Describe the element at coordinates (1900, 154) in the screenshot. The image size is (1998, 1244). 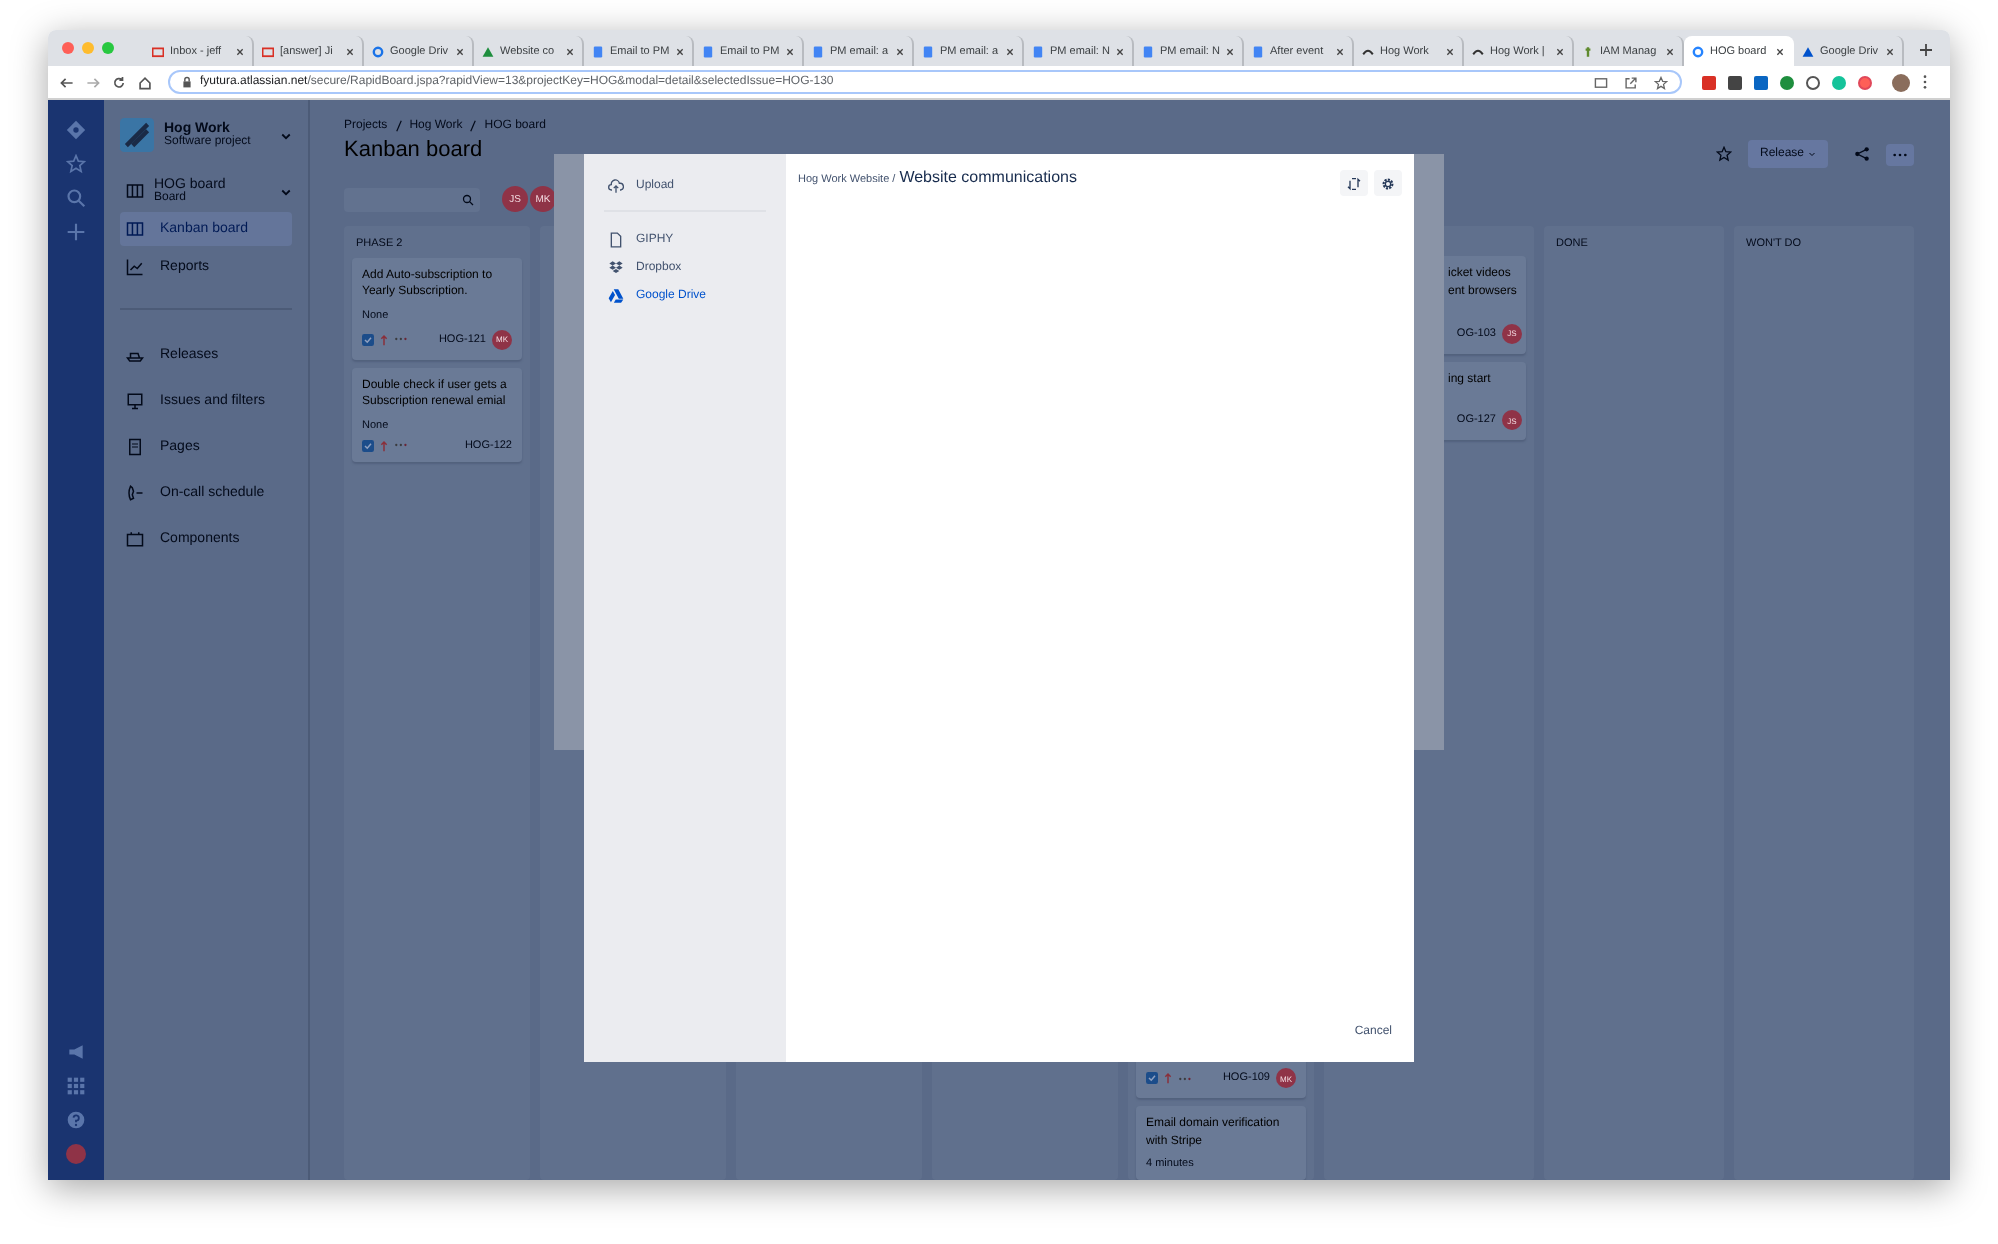
I see `more-icon` at that location.